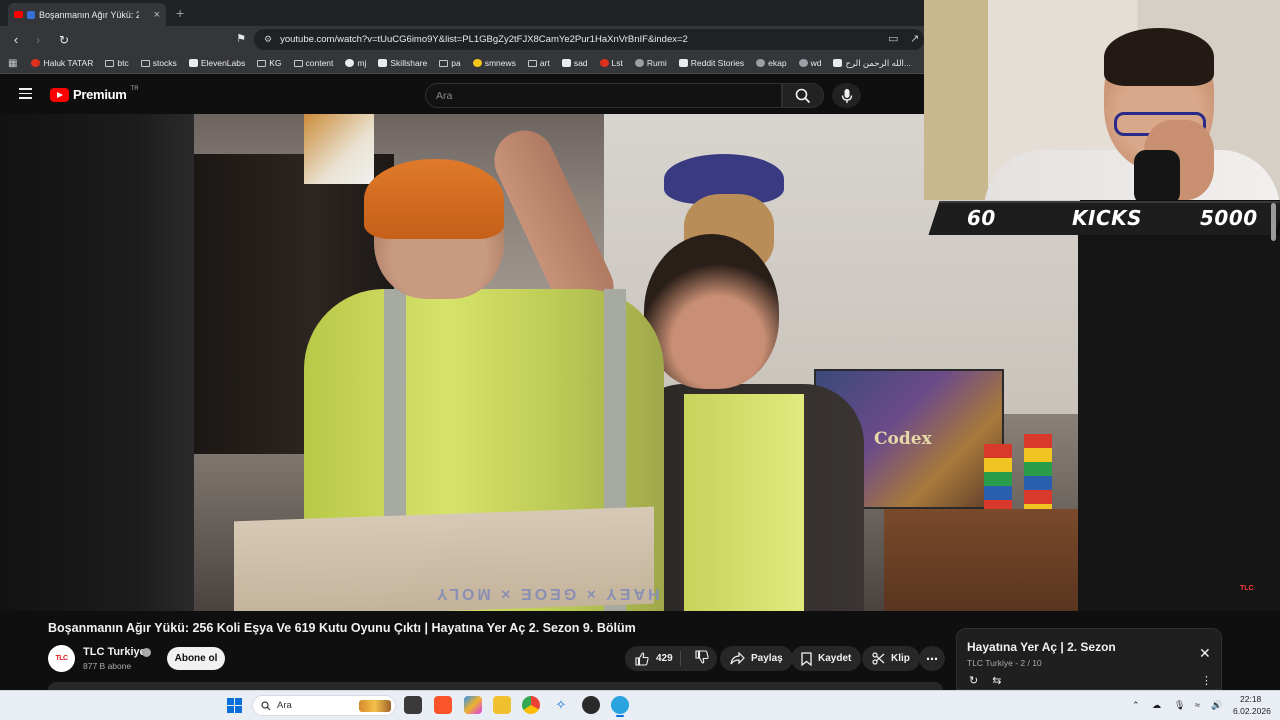 Image resolution: width=1280 pixels, height=720 pixels. Describe the element at coordinates (117, 63) in the screenshot. I see `bookmark-item: btc` at that location.